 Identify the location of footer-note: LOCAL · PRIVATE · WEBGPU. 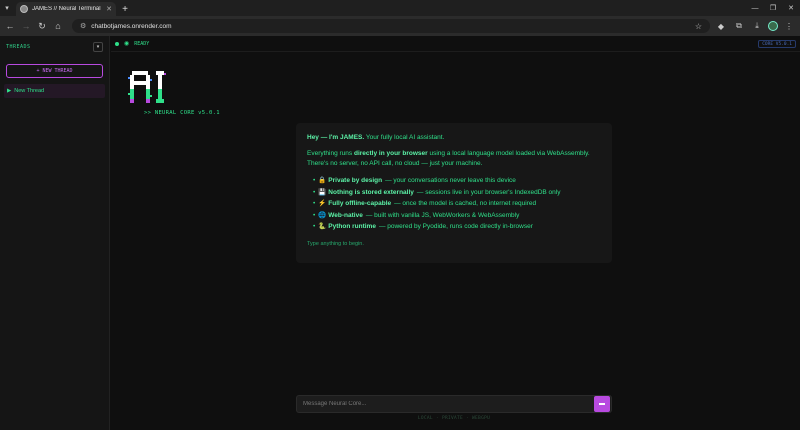
(454, 418).